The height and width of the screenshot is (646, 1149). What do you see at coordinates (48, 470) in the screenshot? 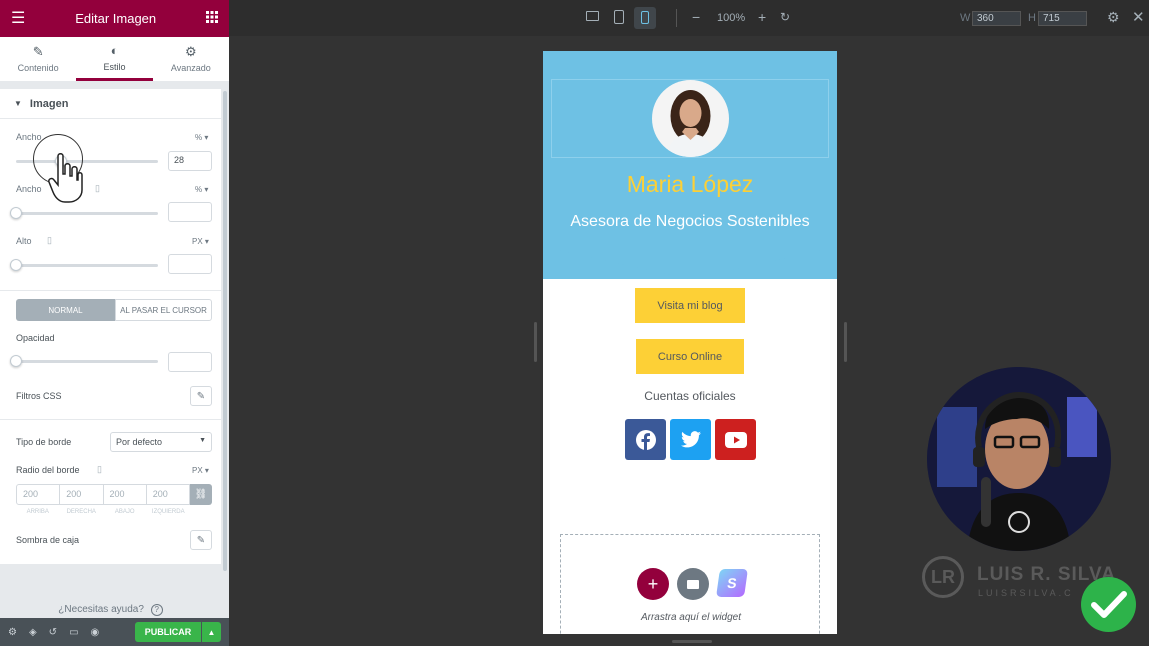
I see `border-radius-label: Radio del borde` at bounding box center [48, 470].